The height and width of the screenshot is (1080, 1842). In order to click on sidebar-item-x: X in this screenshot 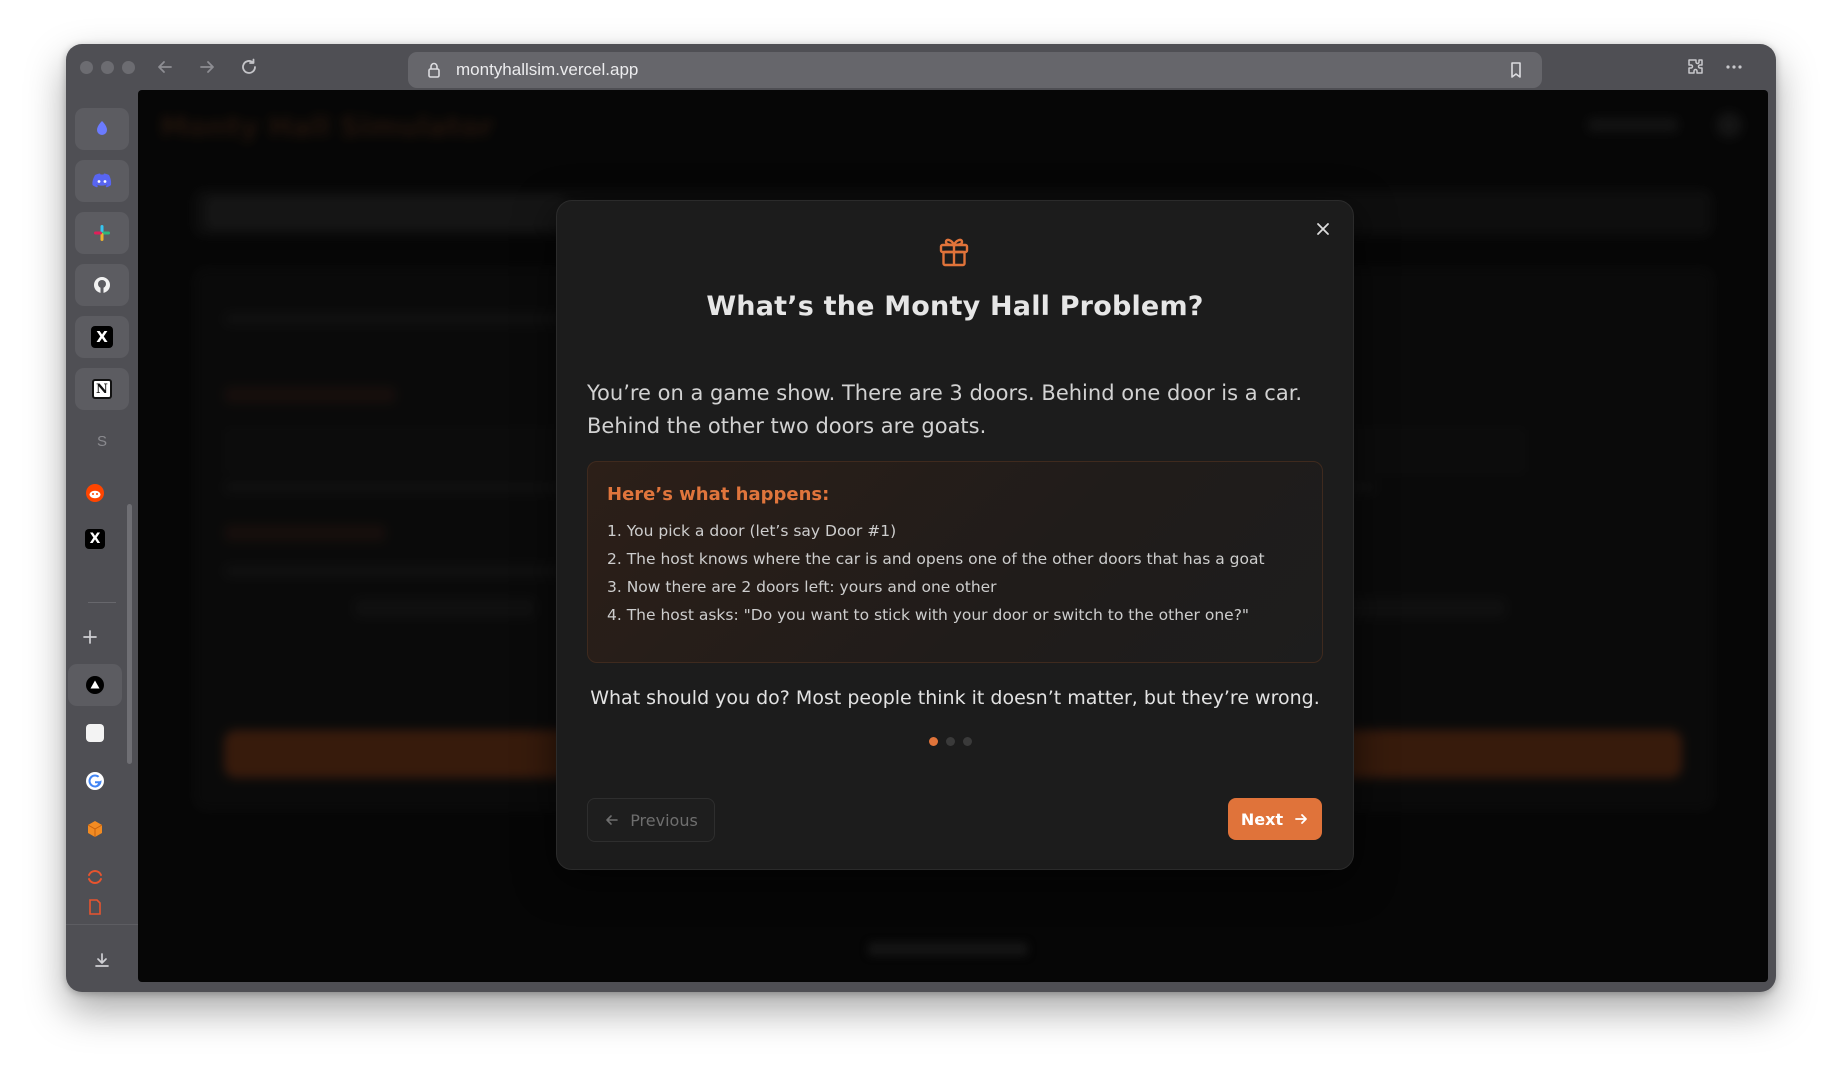, I will do `click(102, 337)`.